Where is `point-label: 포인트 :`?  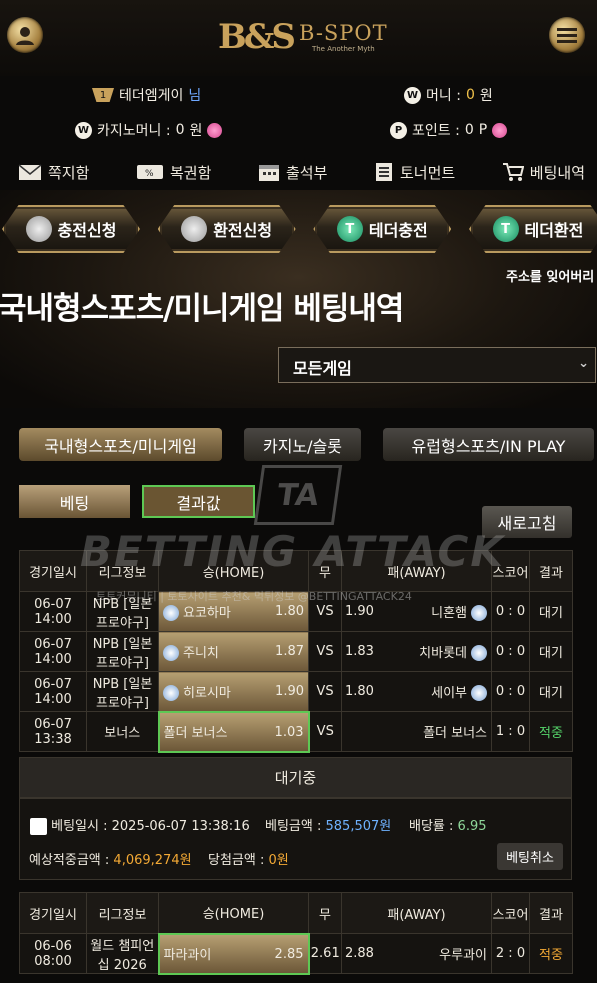 point-label: 포인트 : is located at coordinates (436, 131).